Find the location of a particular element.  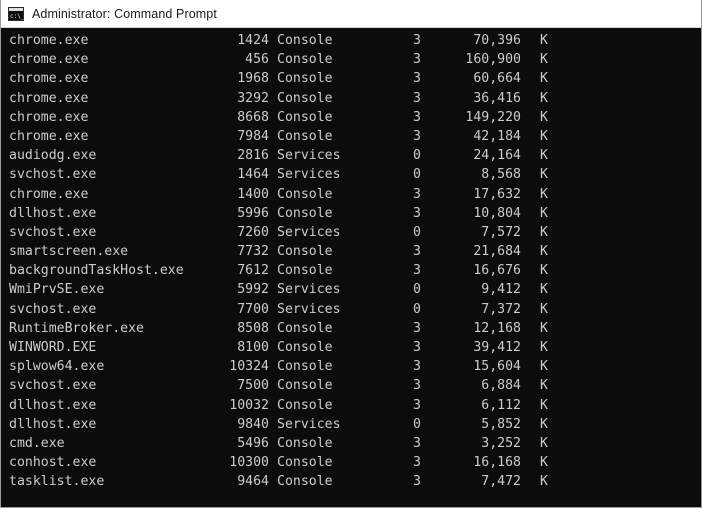

table-row: tasklist.exe 9464 Console 3 7,472 K is located at coordinates (355, 481).